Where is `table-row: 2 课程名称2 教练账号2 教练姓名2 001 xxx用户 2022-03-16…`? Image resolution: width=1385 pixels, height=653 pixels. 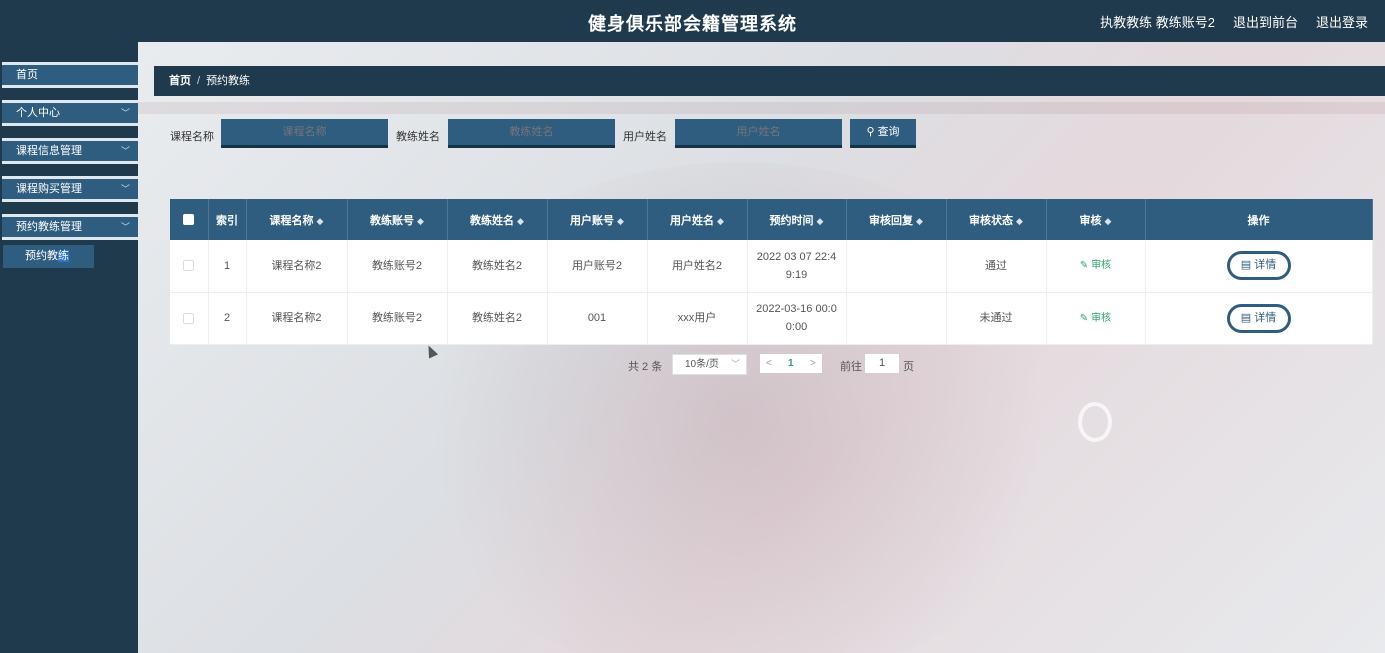 table-row: 2 课程名称2 教练账号2 教练姓名2 001 xxx用户 2022-03-16… is located at coordinates (771, 318).